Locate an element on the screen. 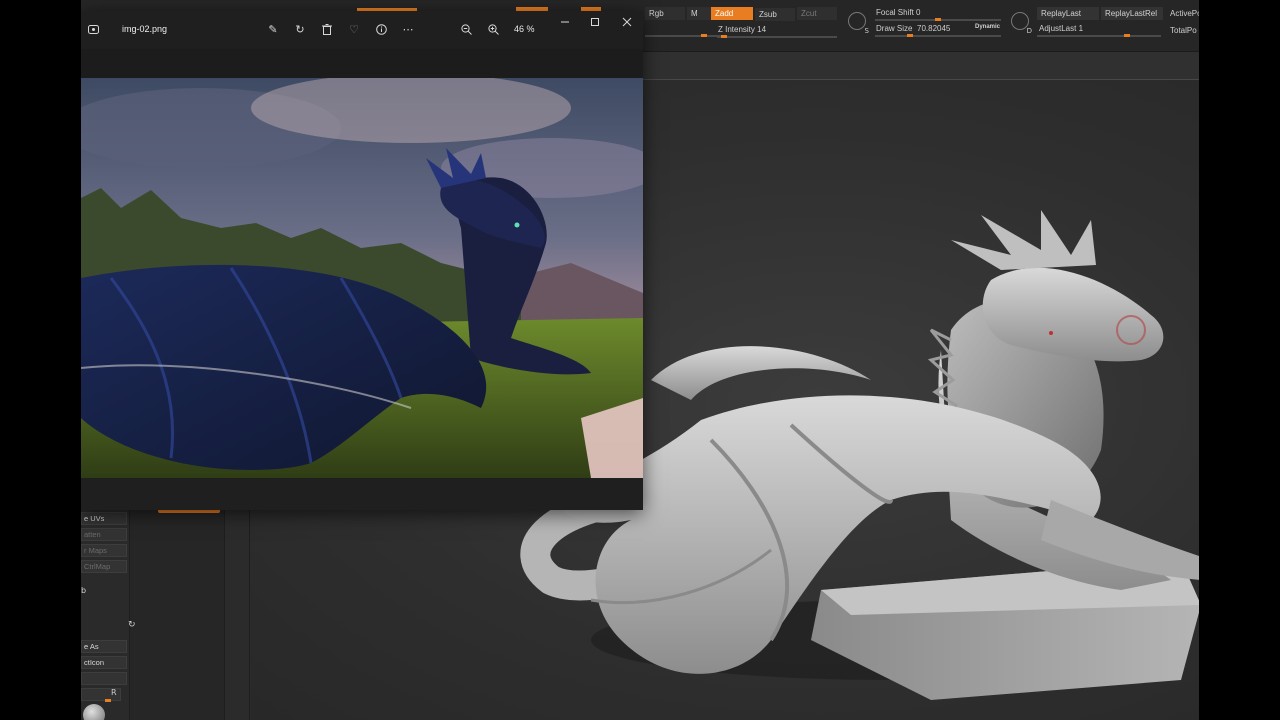  replay-last-button: ReplayLast is located at coordinates (1068, 13).